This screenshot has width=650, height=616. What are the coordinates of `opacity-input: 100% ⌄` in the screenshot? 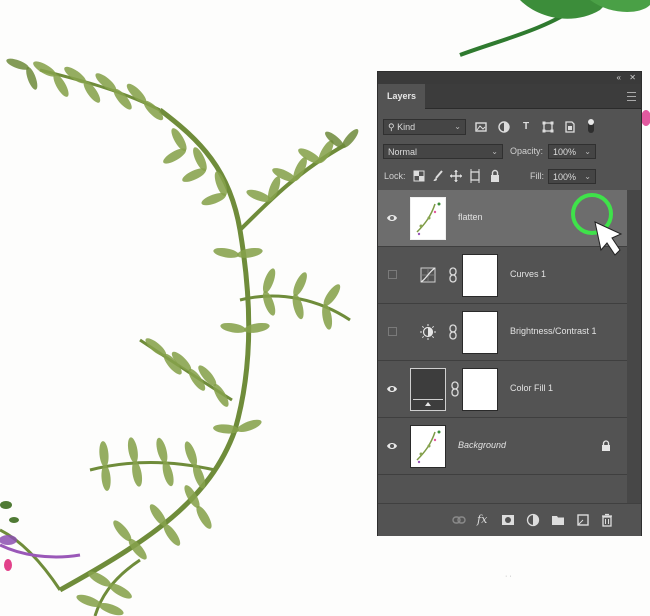 It's located at (572, 151).